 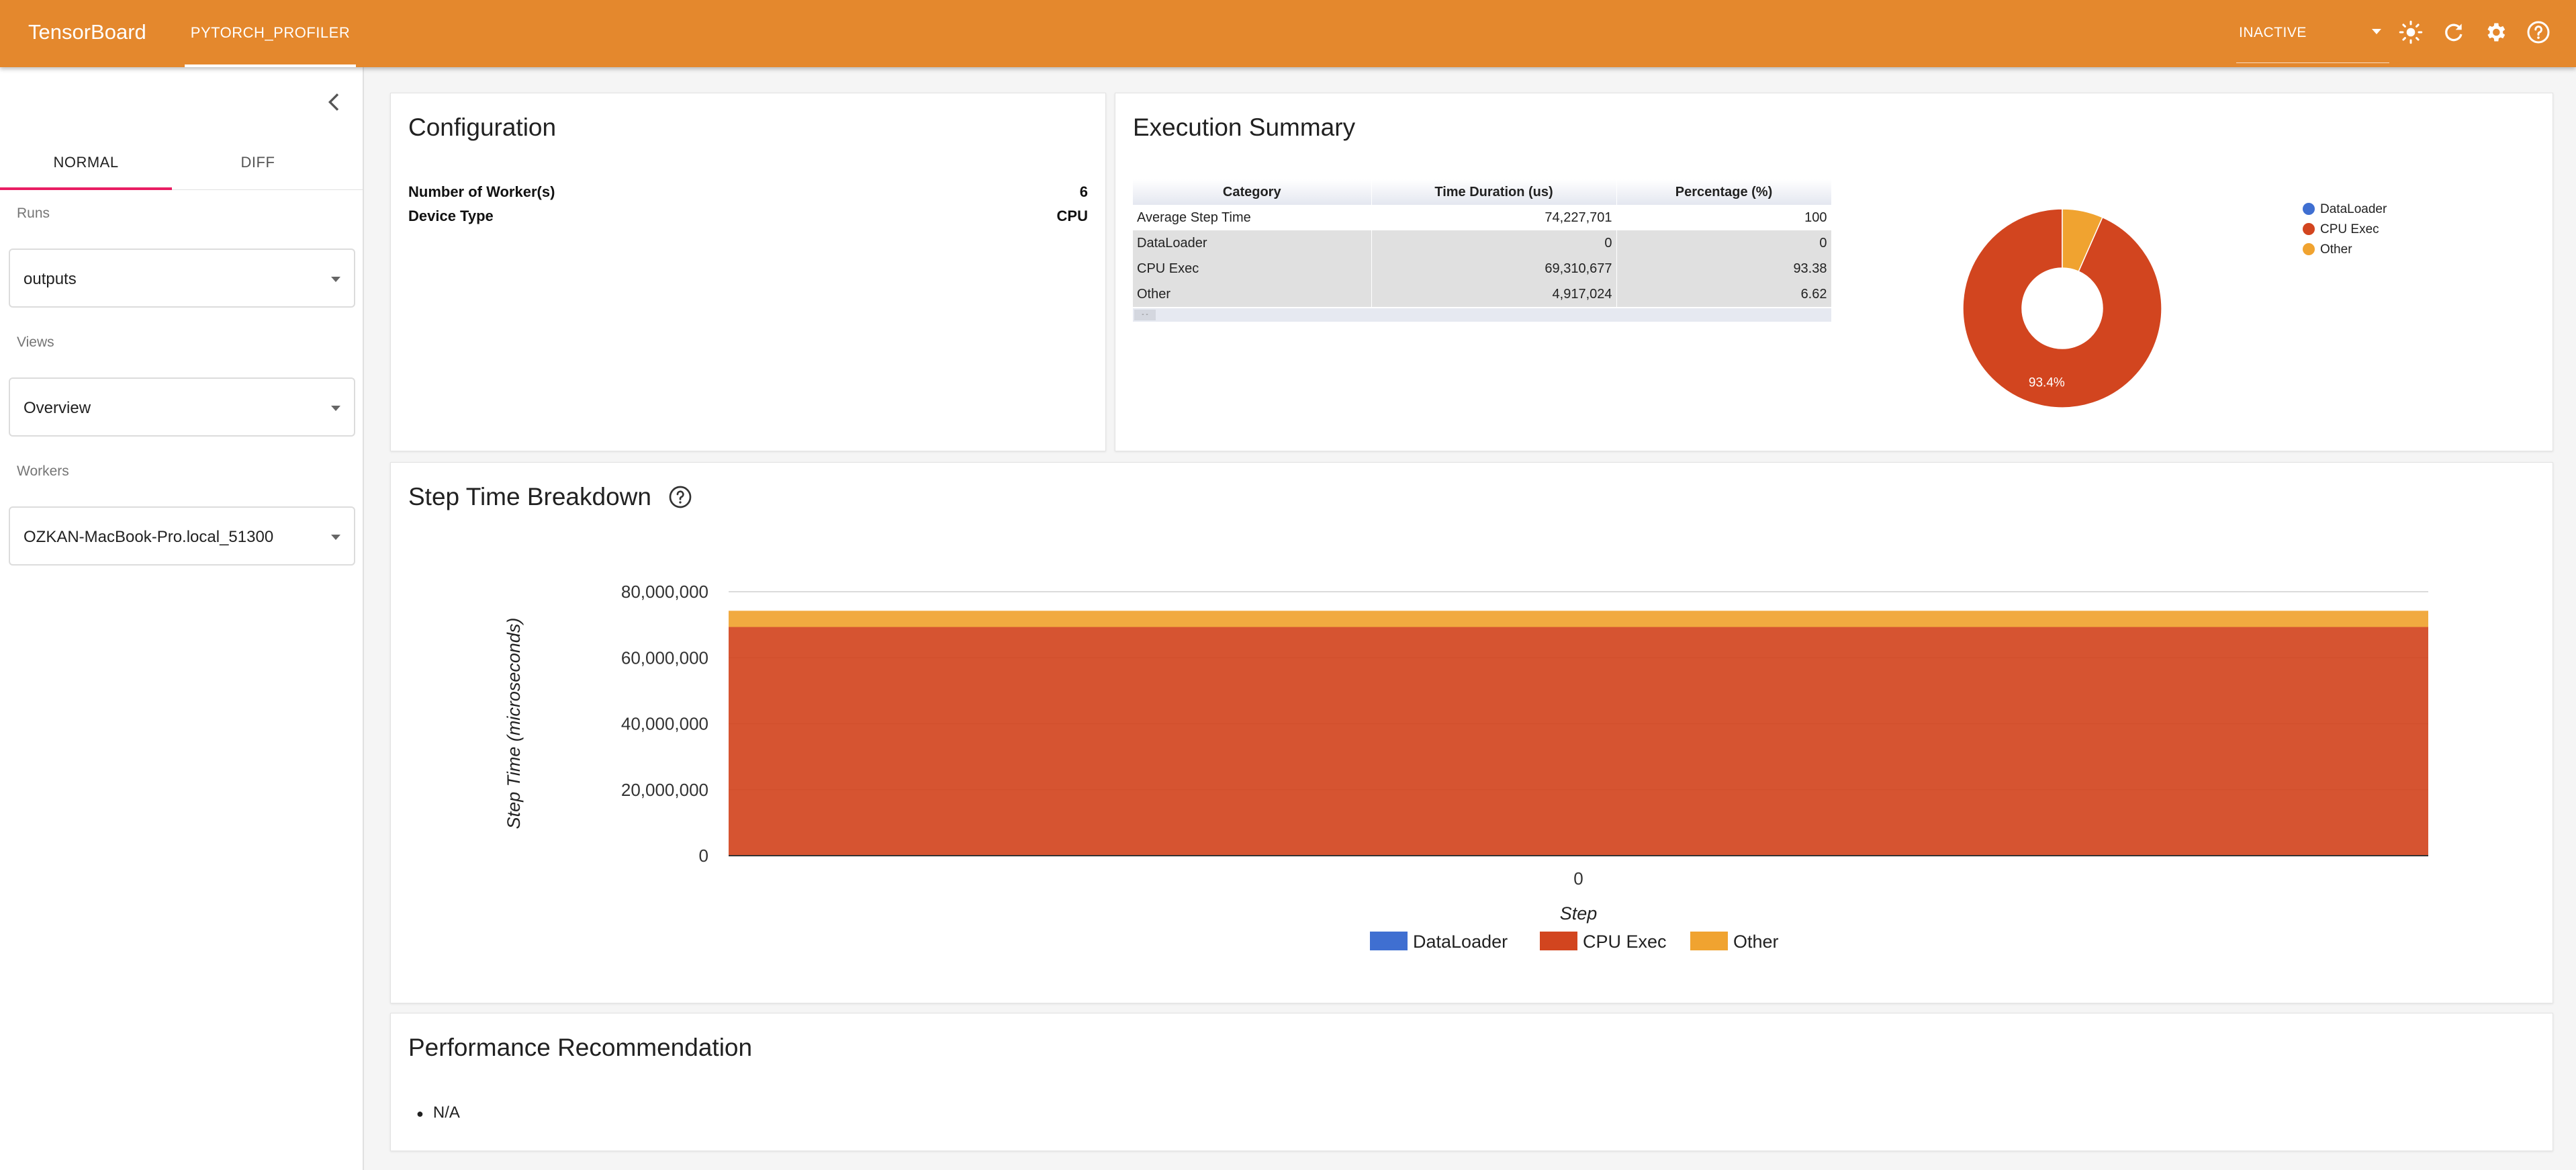 What do you see at coordinates (1482, 315) in the screenshot?
I see `table-pager: - -` at bounding box center [1482, 315].